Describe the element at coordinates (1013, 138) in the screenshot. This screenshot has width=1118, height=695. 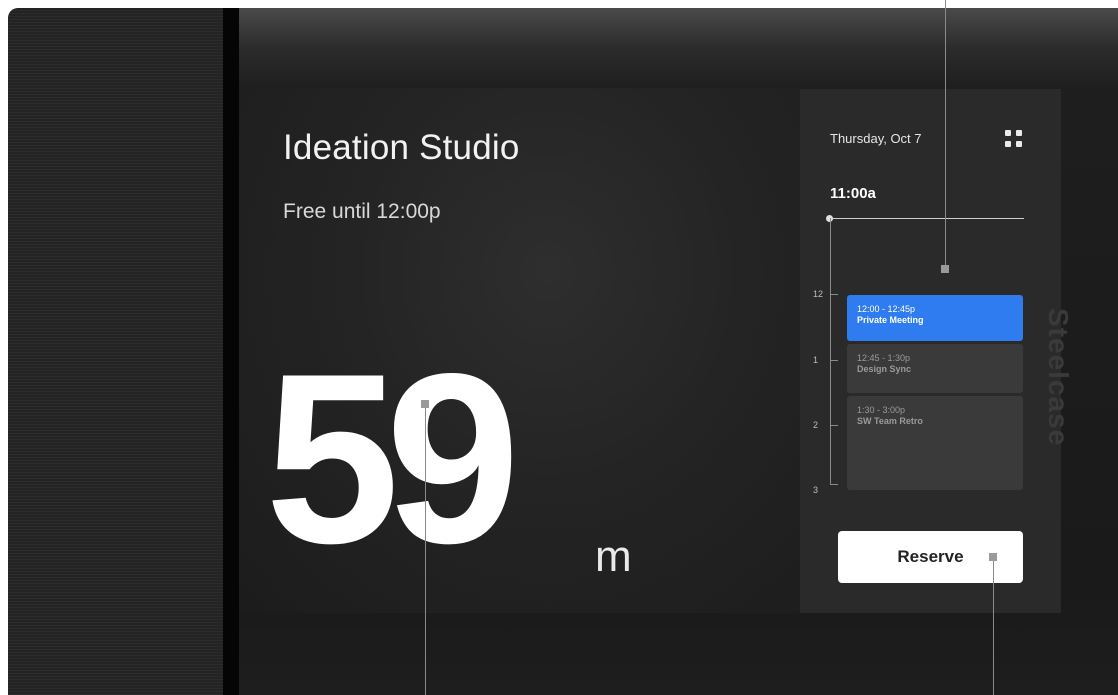
I see `grid-icon` at that location.